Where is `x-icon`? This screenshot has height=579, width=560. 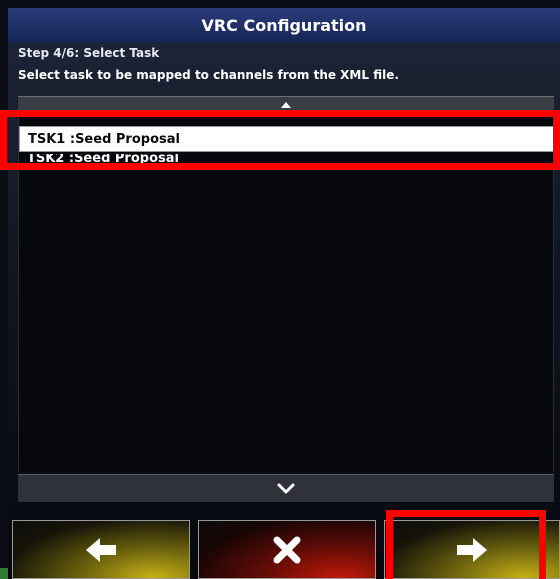
x-icon is located at coordinates (287, 549).